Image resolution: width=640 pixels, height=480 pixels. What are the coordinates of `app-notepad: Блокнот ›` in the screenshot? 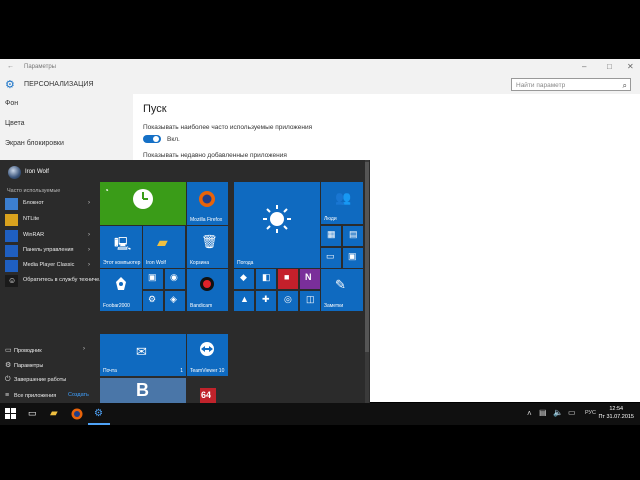 It's located at (47, 204).